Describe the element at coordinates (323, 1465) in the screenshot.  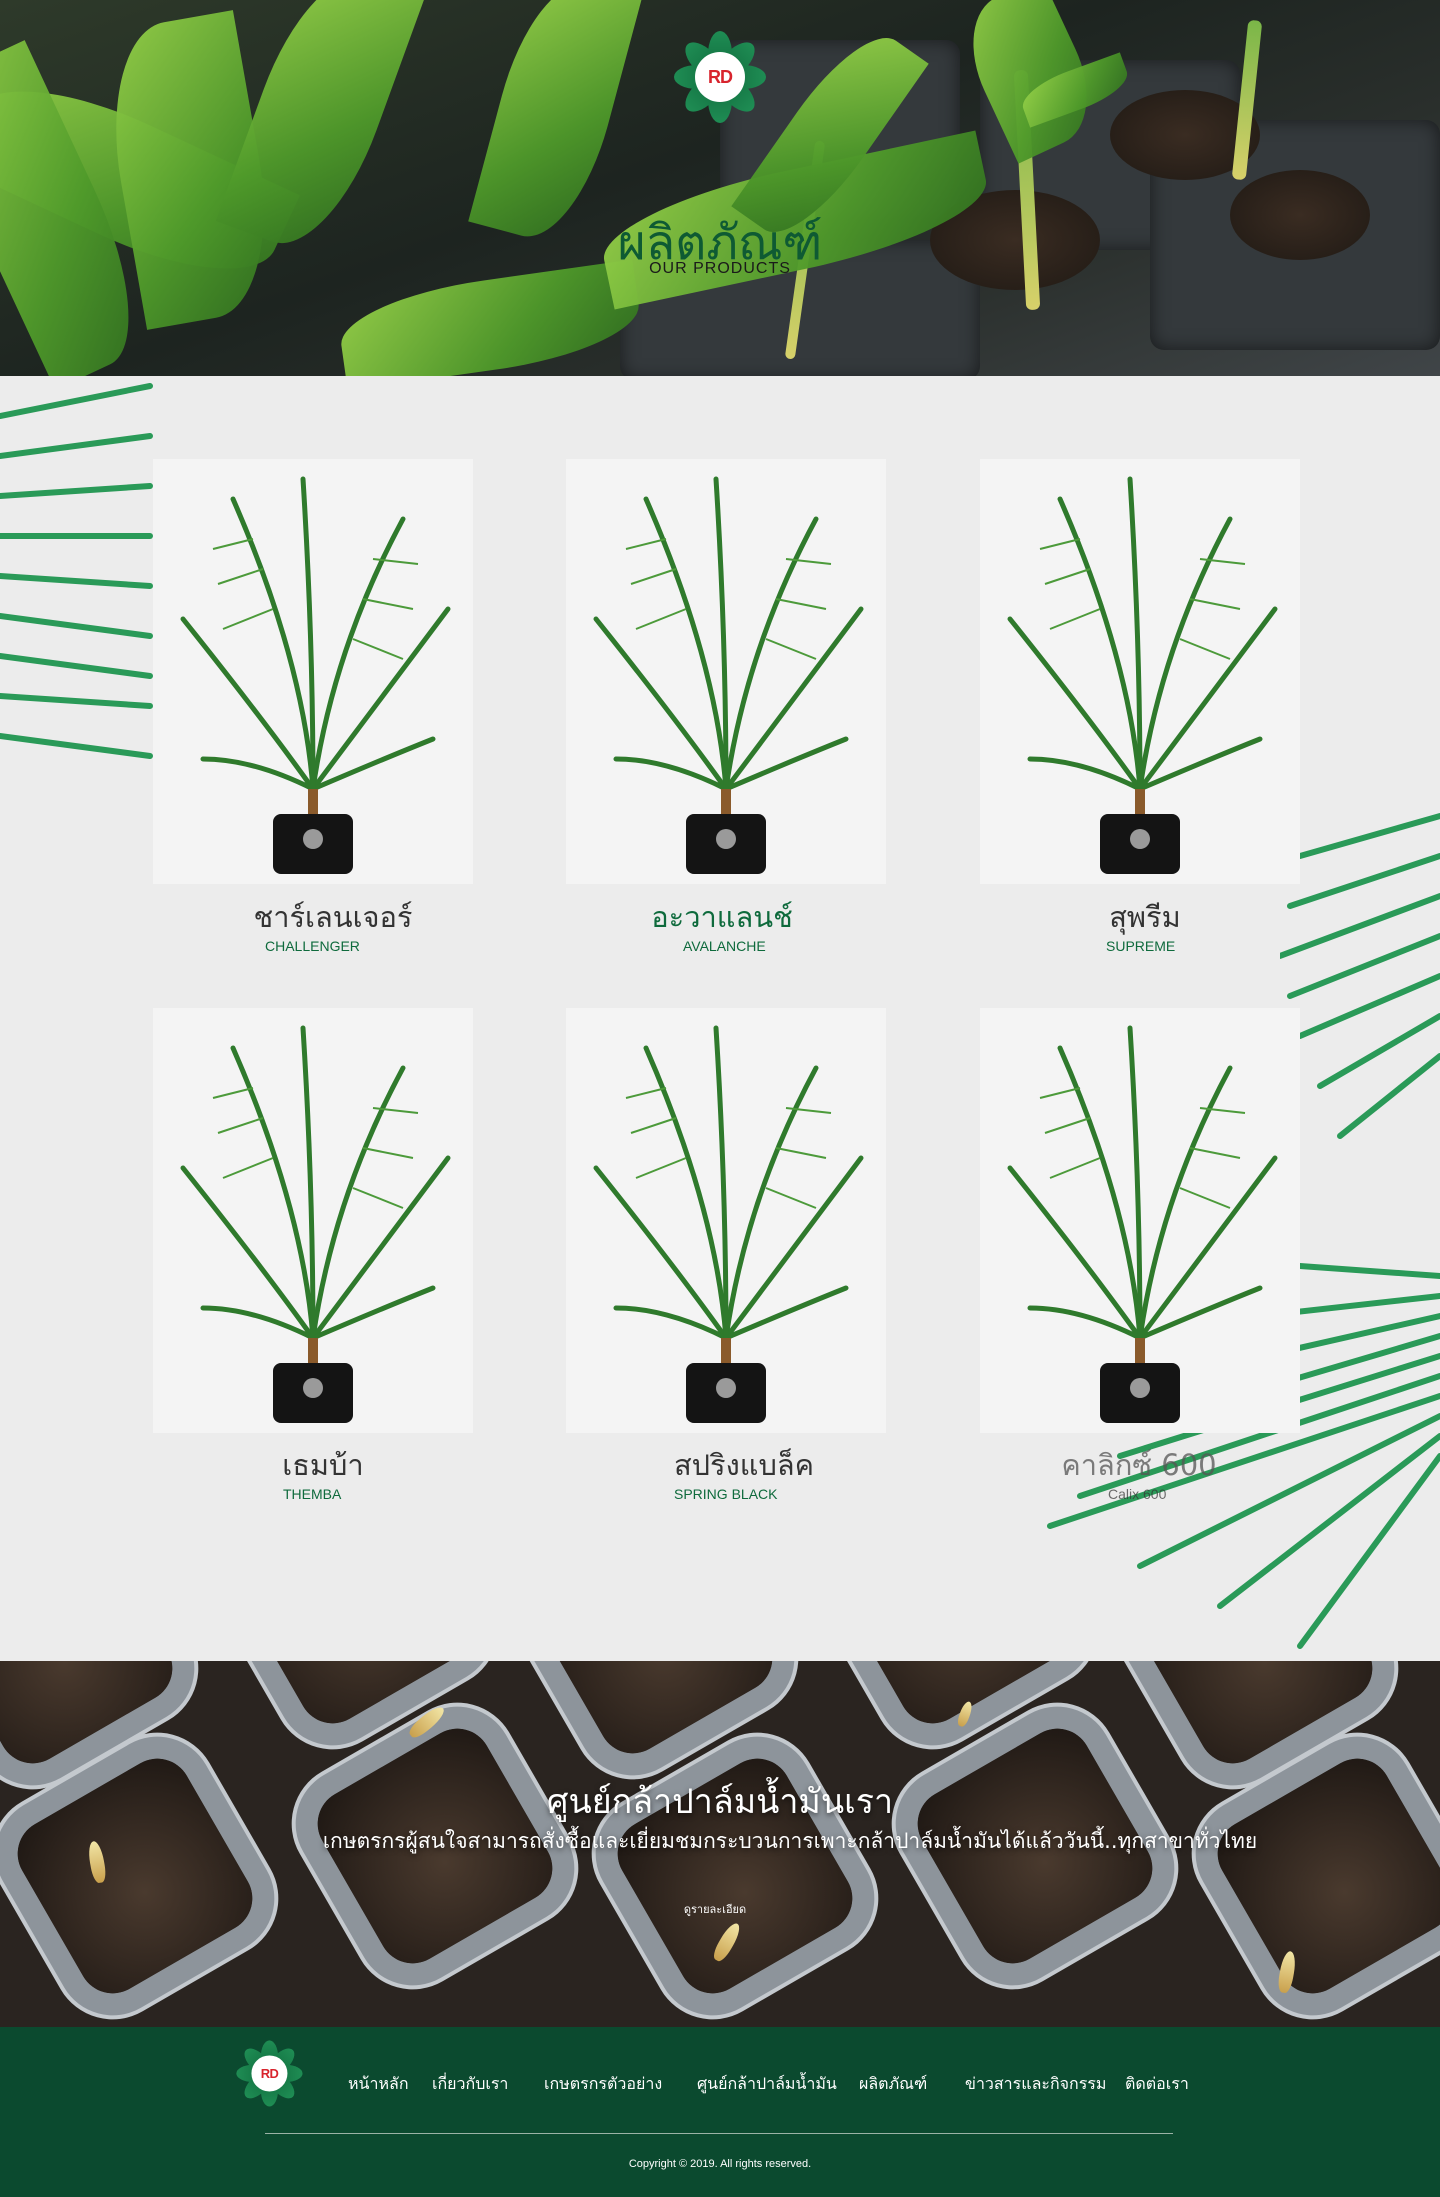
I see `product-name: เธมบ้า` at that location.